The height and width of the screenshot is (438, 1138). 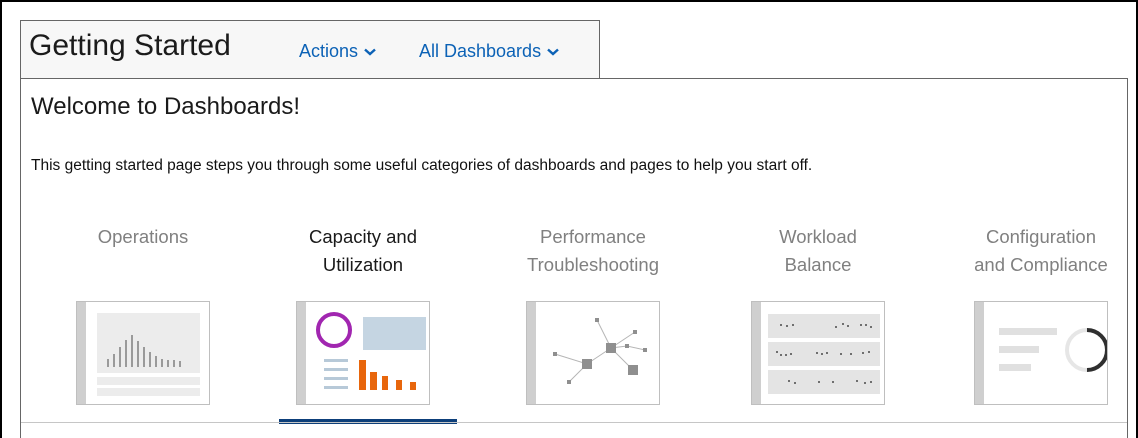 I want to click on category-configuration-compliance: Configuration and Compliance, so click(x=1041, y=323).